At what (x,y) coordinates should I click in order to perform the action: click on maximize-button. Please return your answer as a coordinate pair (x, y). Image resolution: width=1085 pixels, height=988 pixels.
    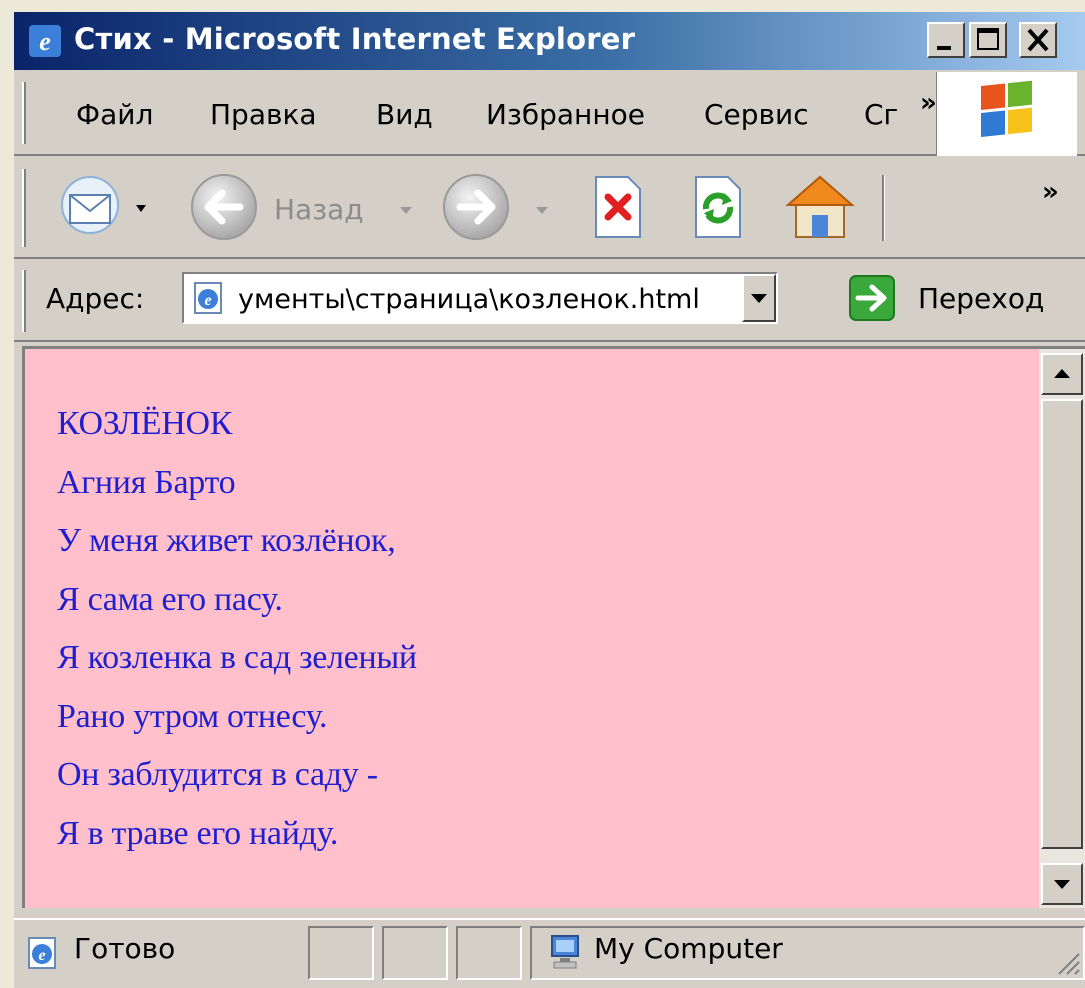
    Looking at the image, I should click on (988, 40).